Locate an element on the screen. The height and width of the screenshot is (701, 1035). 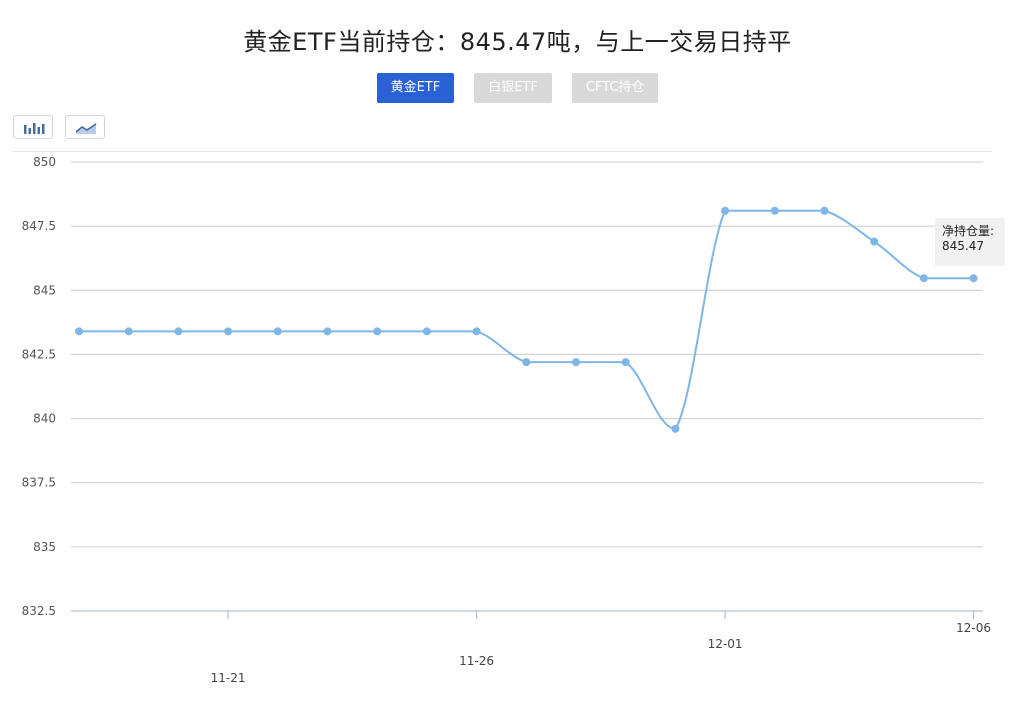
x-tick-label: 12-06 is located at coordinates (973, 628).